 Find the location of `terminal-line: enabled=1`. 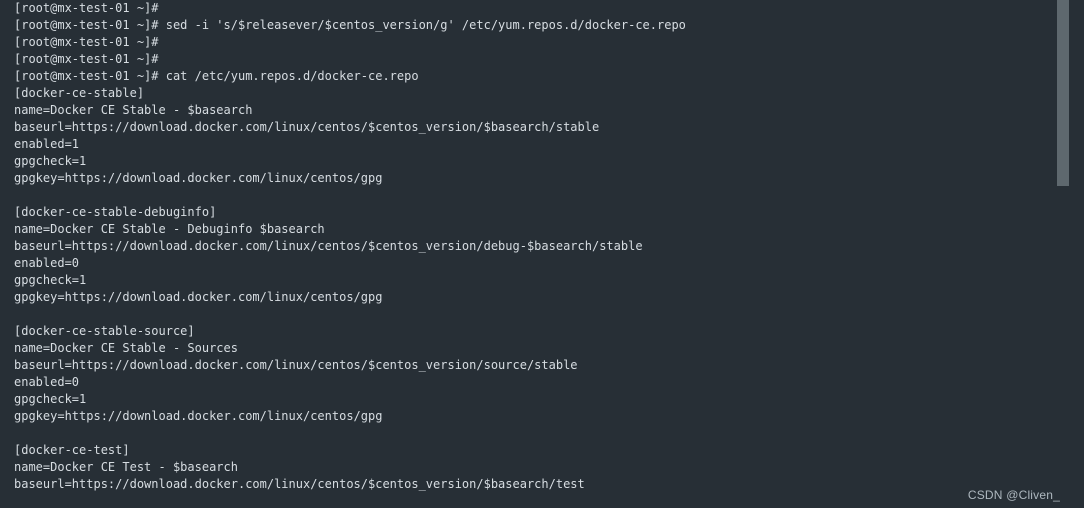

terminal-line: enabled=1 is located at coordinates (47, 144).